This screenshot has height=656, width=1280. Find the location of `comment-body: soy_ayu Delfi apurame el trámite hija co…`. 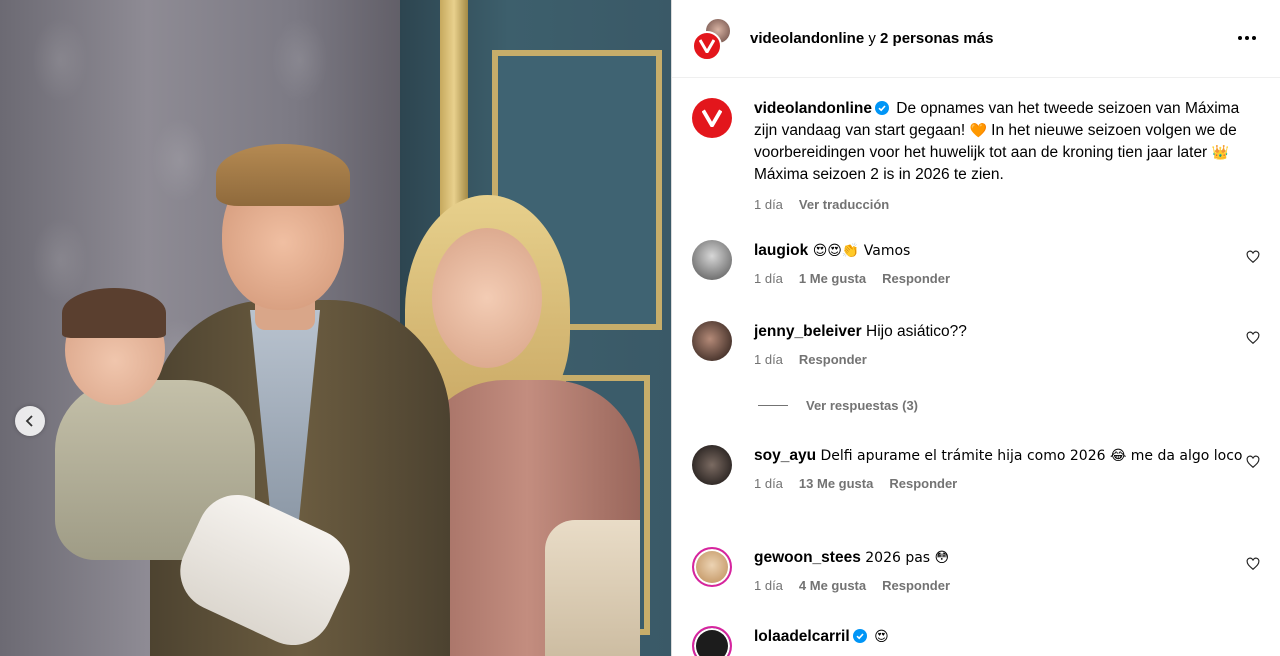

comment-body: soy_ayu Delfi apurame el trámite hija co… is located at coordinates (1009, 470).